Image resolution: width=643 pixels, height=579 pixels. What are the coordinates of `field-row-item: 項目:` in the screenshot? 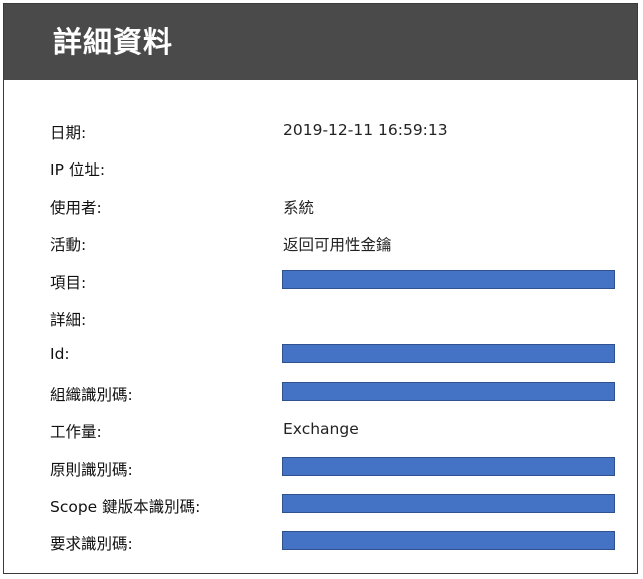 It's located at (320, 280).